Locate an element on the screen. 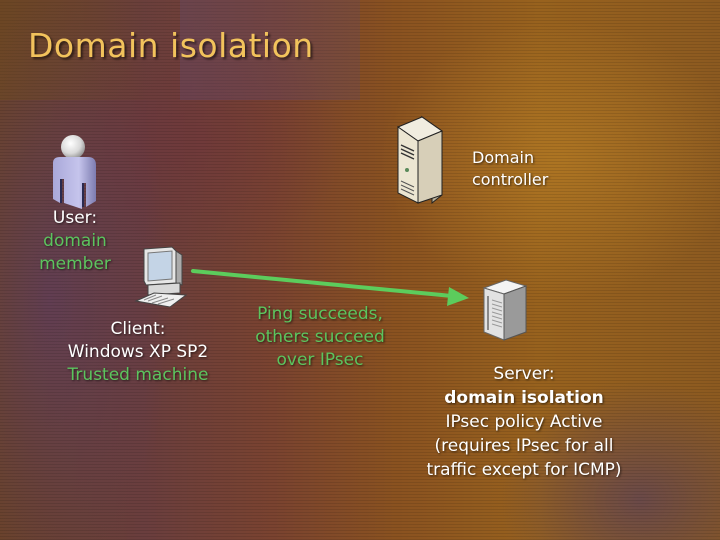 The width and height of the screenshot is (720, 540). server-policy-state: IPsec policy Active is located at coordinates (524, 422).